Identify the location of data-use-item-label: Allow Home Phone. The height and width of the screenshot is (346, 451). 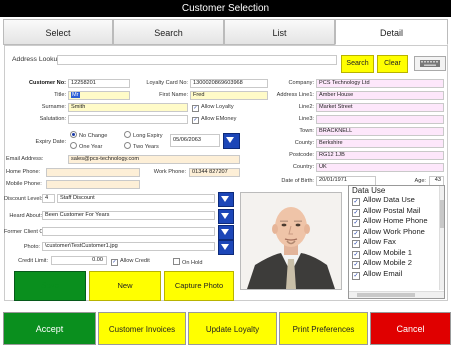
(395, 220).